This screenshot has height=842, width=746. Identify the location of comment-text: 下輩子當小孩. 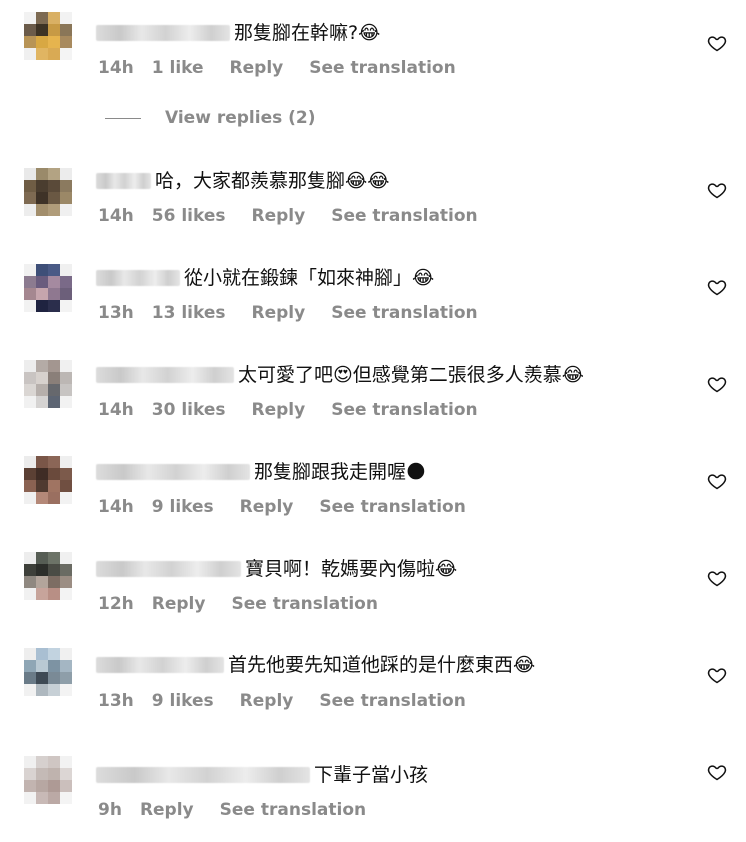
(371, 775).